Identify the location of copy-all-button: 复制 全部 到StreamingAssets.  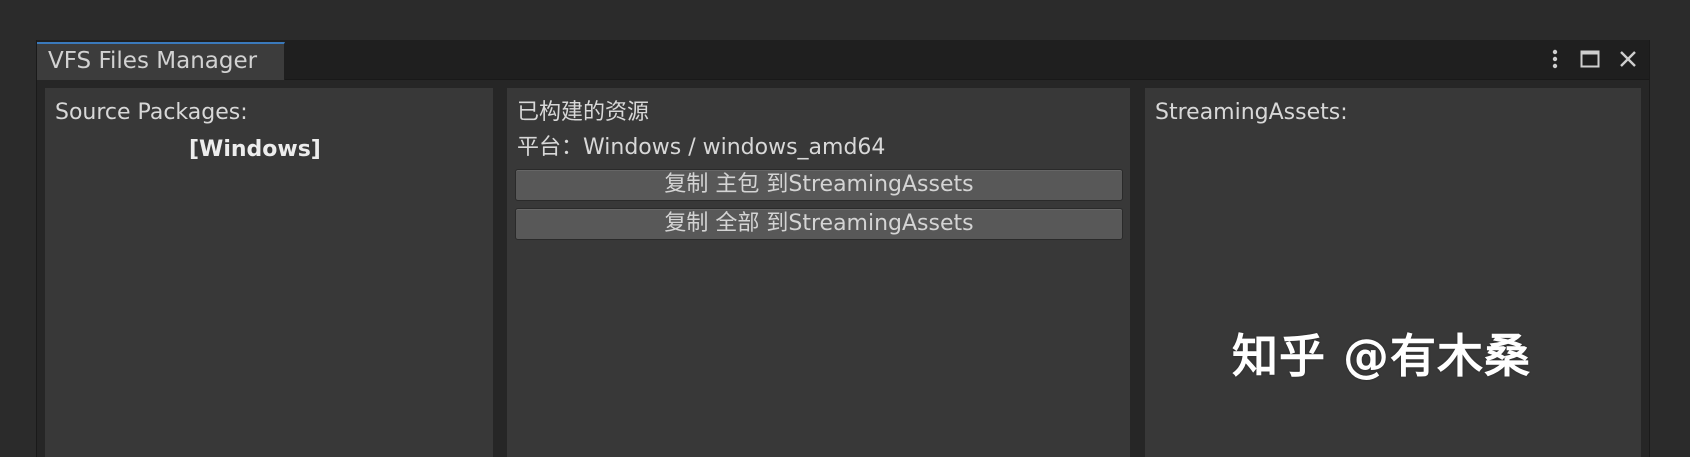
(819, 224).